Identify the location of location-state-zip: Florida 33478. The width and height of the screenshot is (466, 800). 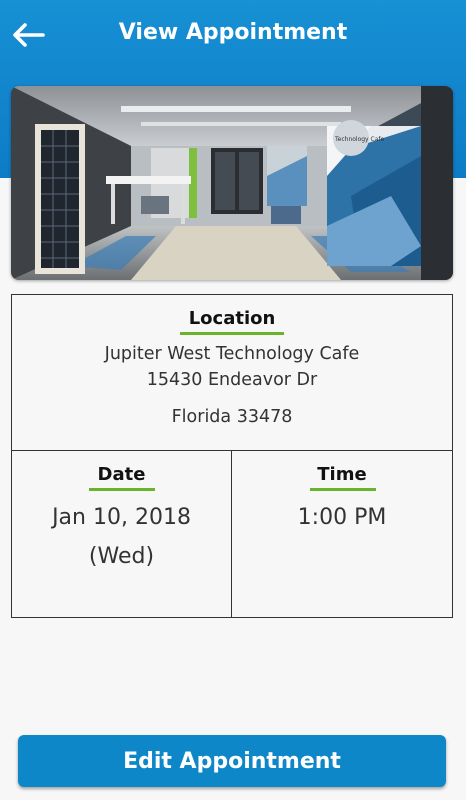
(232, 417).